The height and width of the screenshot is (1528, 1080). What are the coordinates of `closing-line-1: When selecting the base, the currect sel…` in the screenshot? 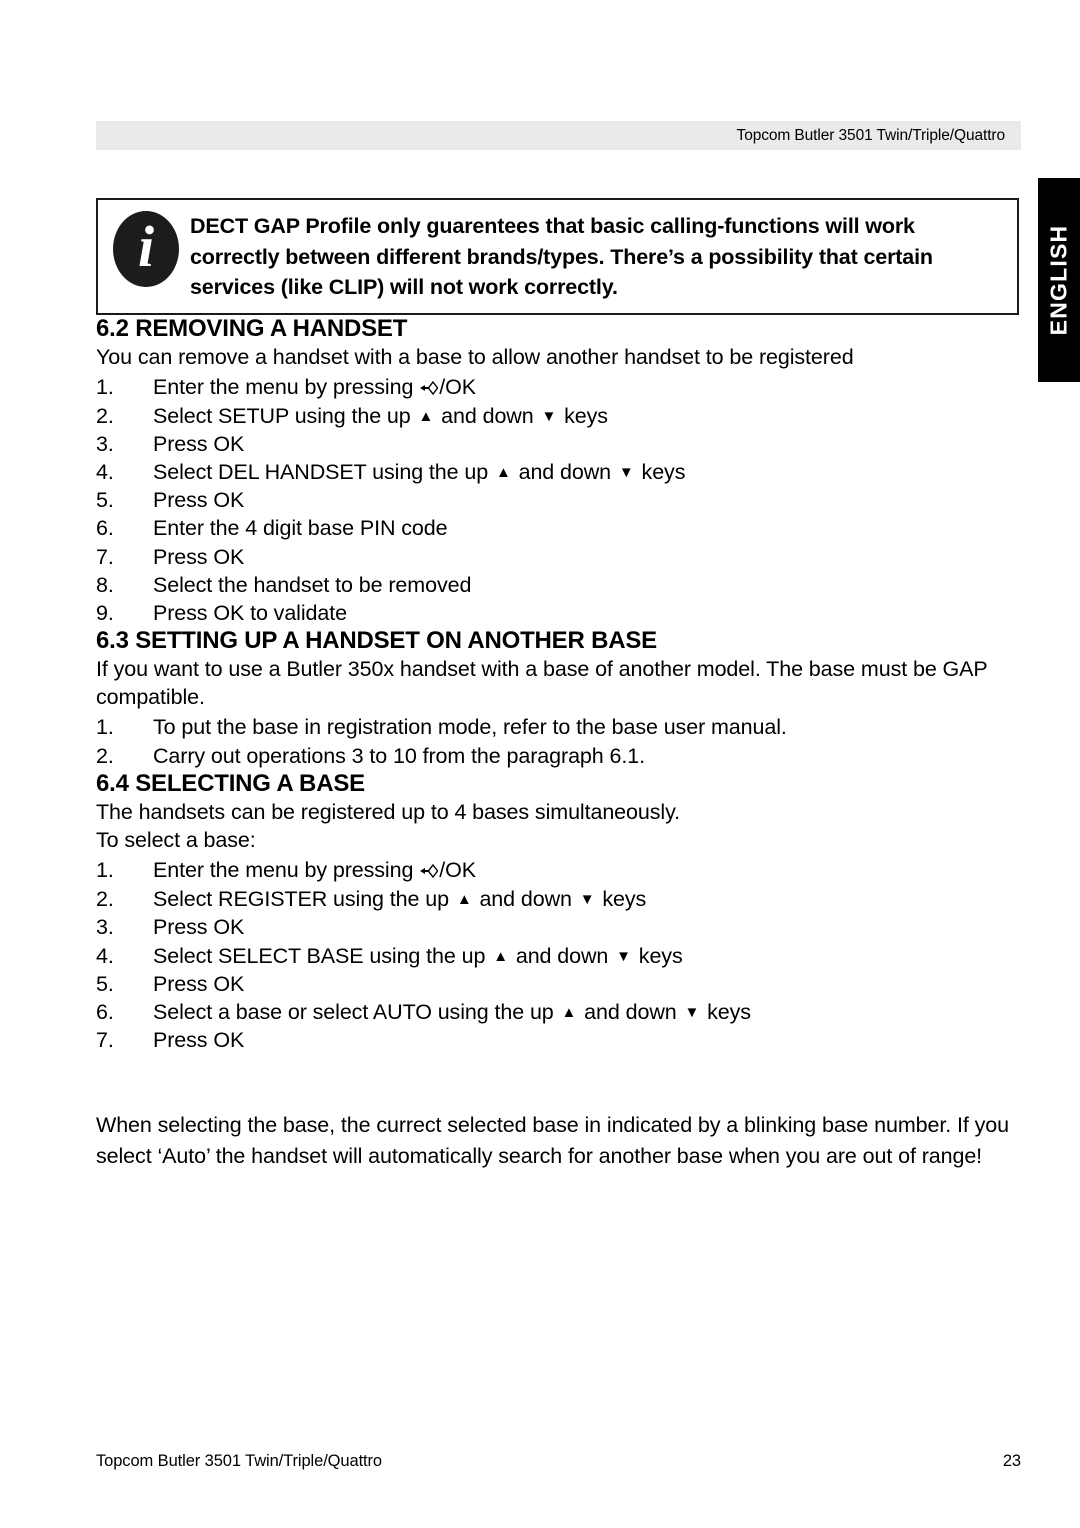 It's located at (524, 1125).